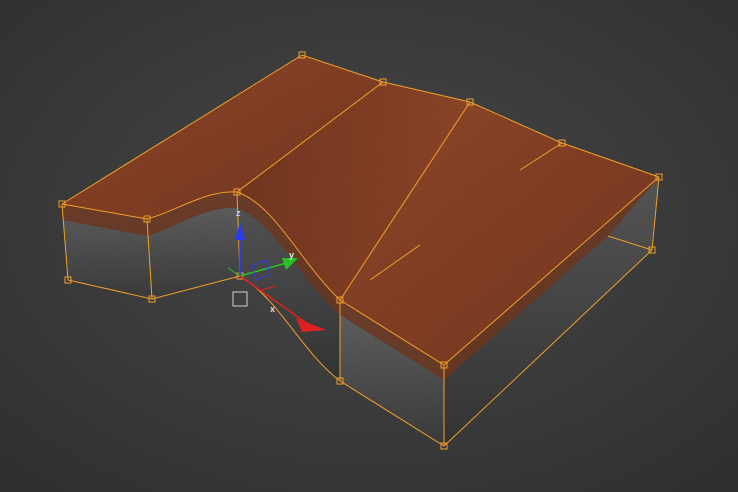 This screenshot has width=738, height=492. What do you see at coordinates (238, 213) in the screenshot?
I see `z-axis-label: z` at bounding box center [238, 213].